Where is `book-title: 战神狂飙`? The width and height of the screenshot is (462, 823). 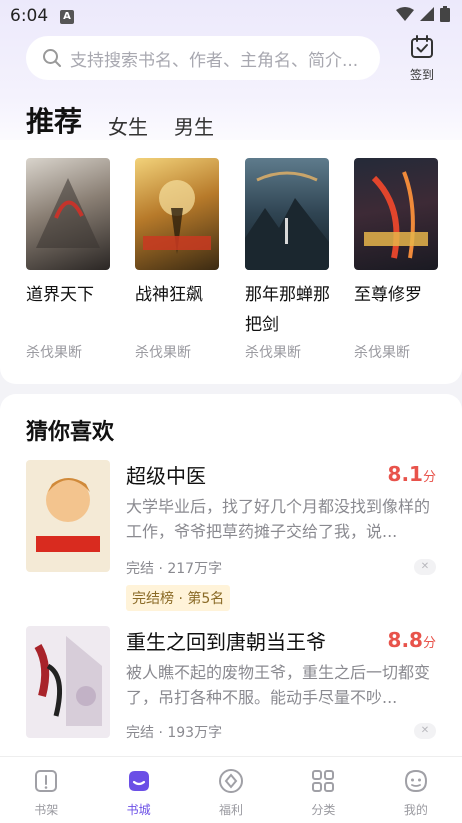
book-title: 战神狂飙 is located at coordinates (169, 295).